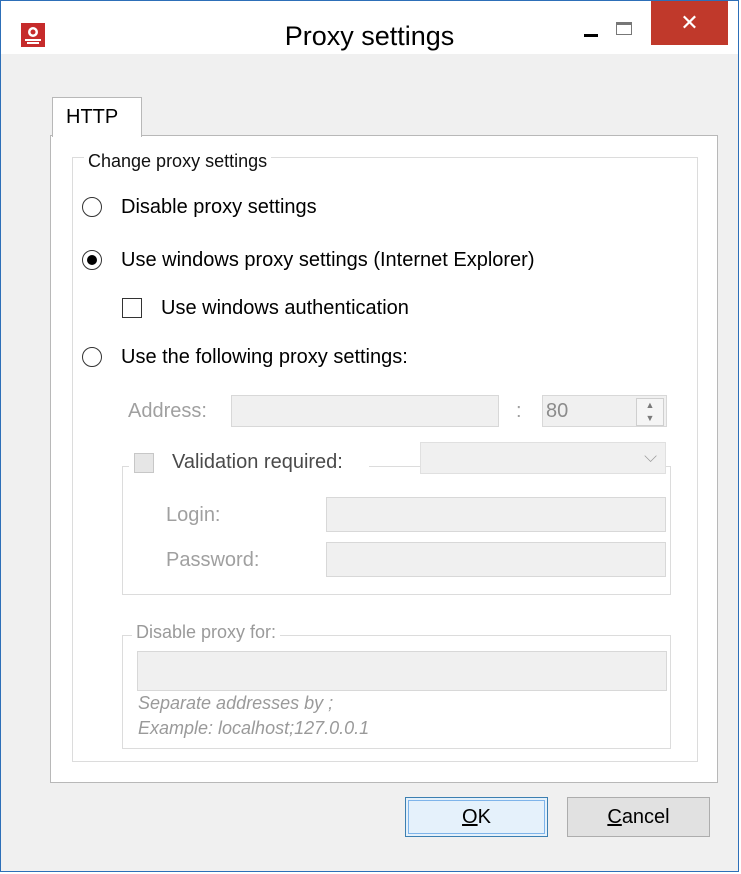 The image size is (741, 874). I want to click on spin-up-icon: ▲, so click(650, 405).